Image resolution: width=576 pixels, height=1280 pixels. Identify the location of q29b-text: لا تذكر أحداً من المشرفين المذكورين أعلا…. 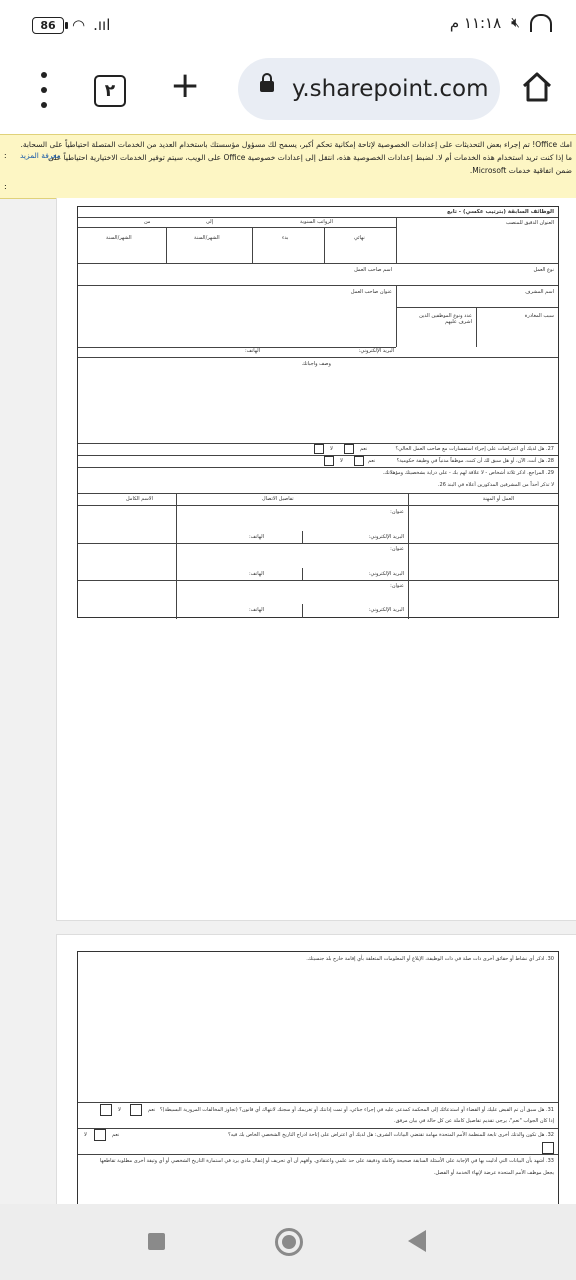
(495, 485).